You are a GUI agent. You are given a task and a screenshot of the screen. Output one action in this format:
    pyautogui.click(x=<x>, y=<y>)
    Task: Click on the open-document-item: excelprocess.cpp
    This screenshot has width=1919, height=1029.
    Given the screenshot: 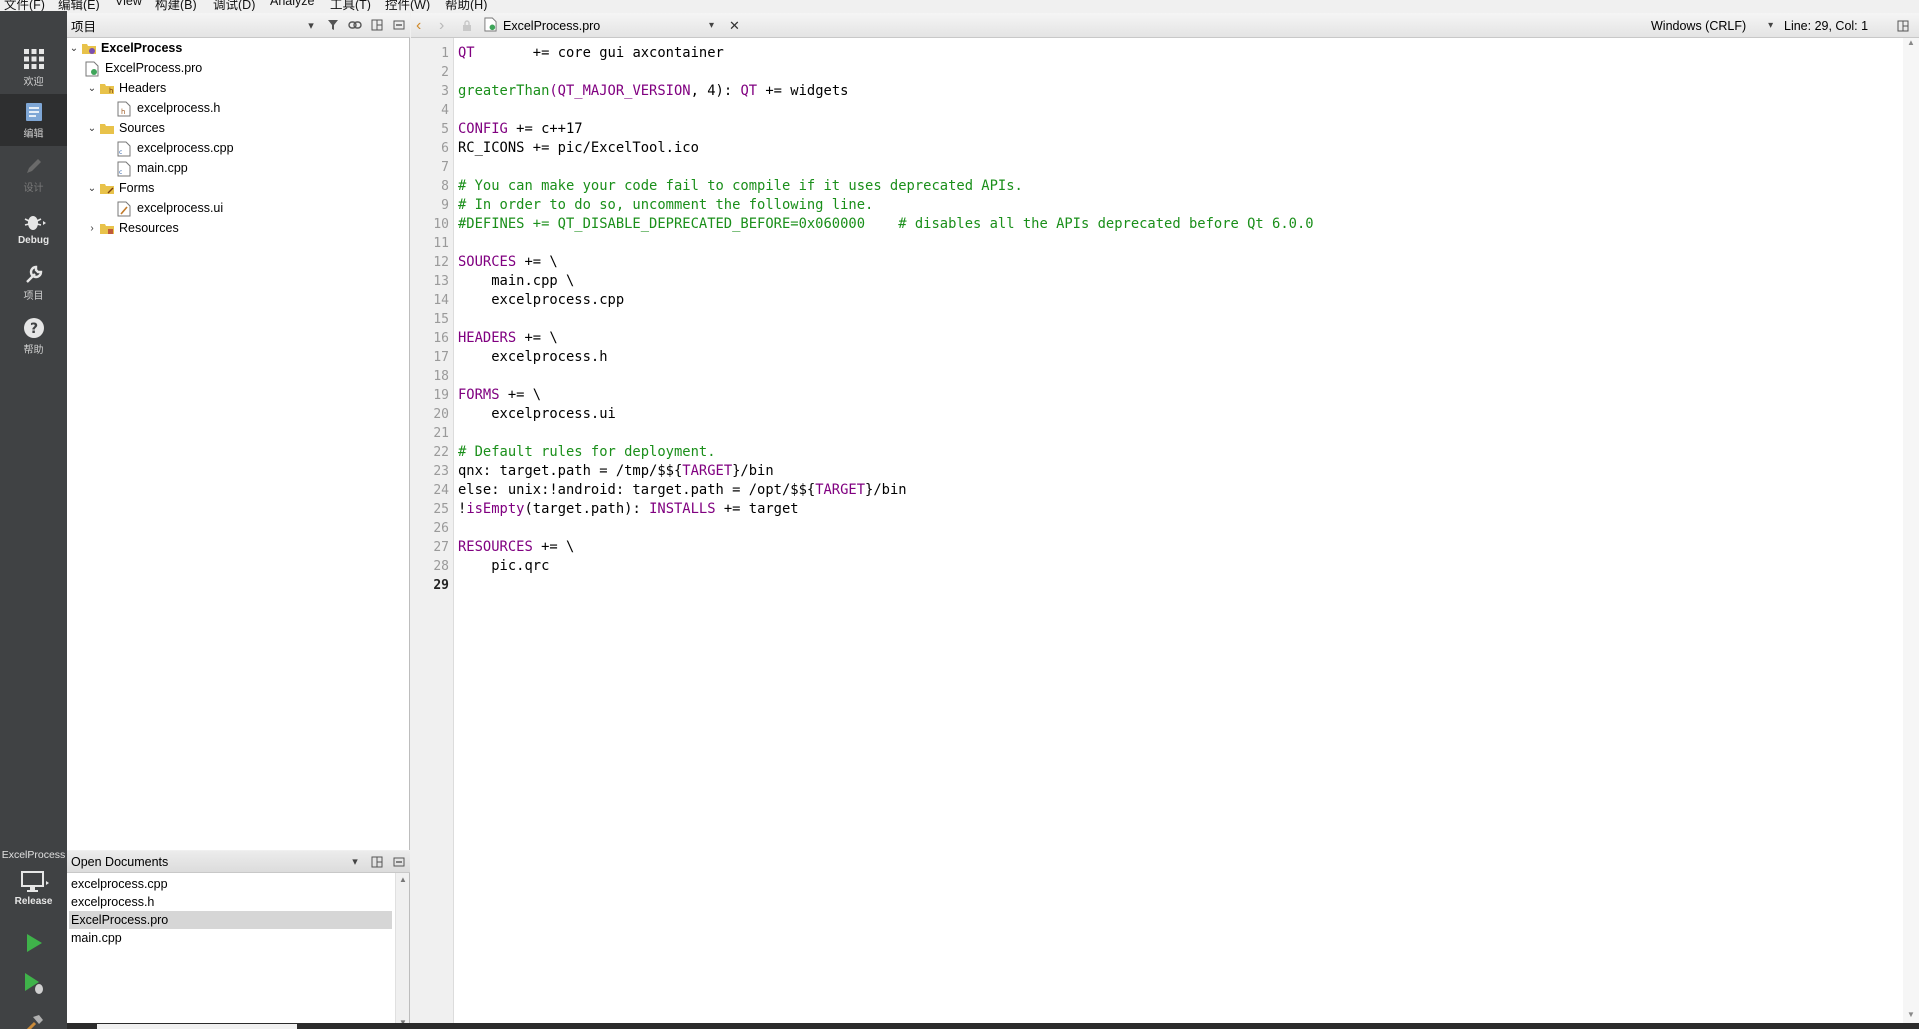 What is the action you would take?
    pyautogui.click(x=230, y=884)
    